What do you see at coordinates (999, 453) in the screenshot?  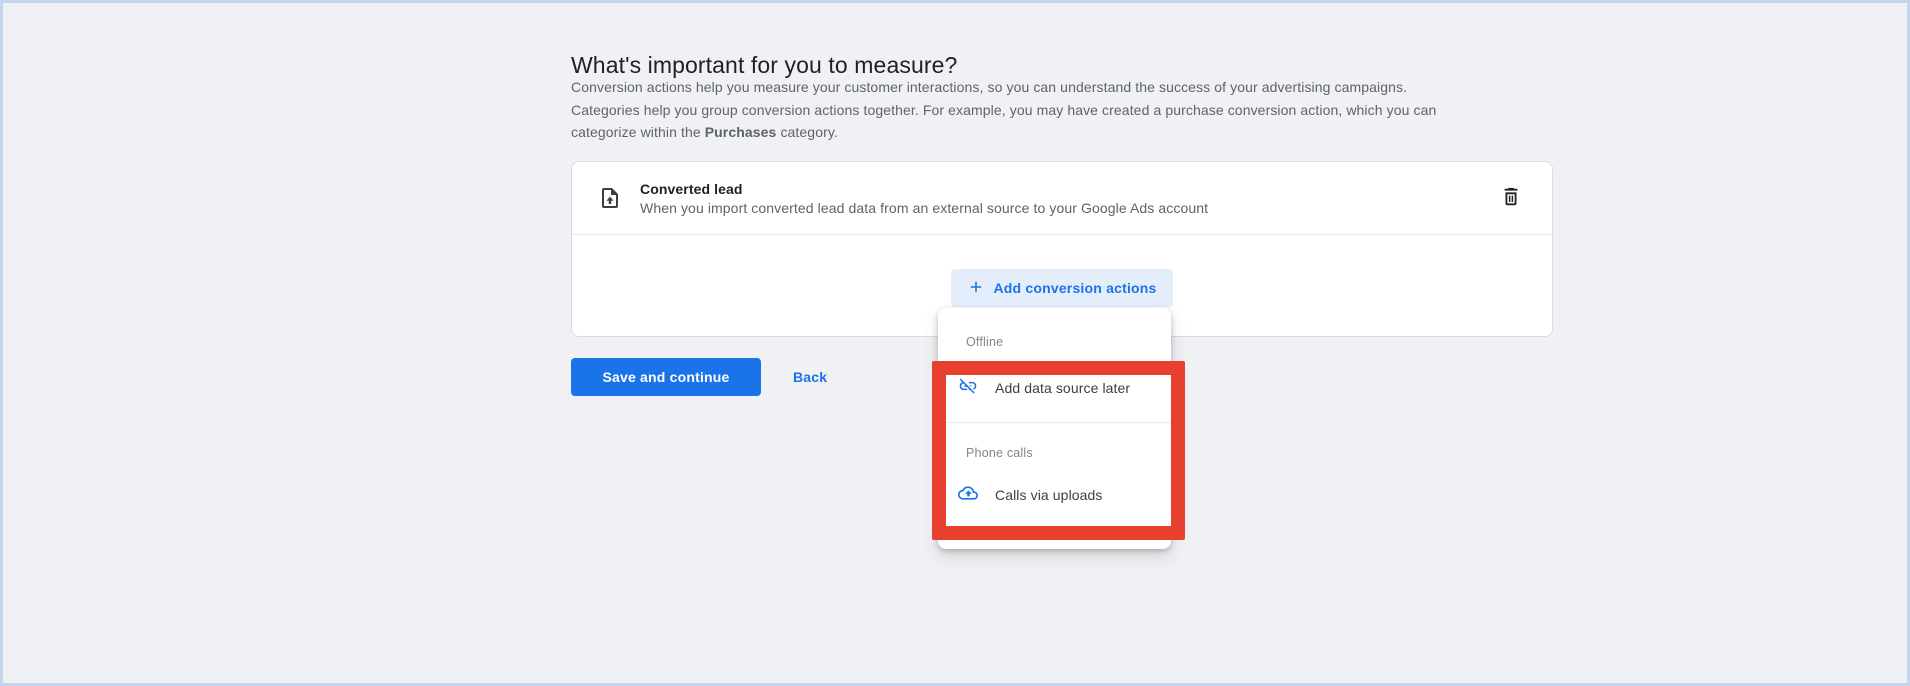 I see `dropdown-section-label-phone-calls: Phone calls` at bounding box center [999, 453].